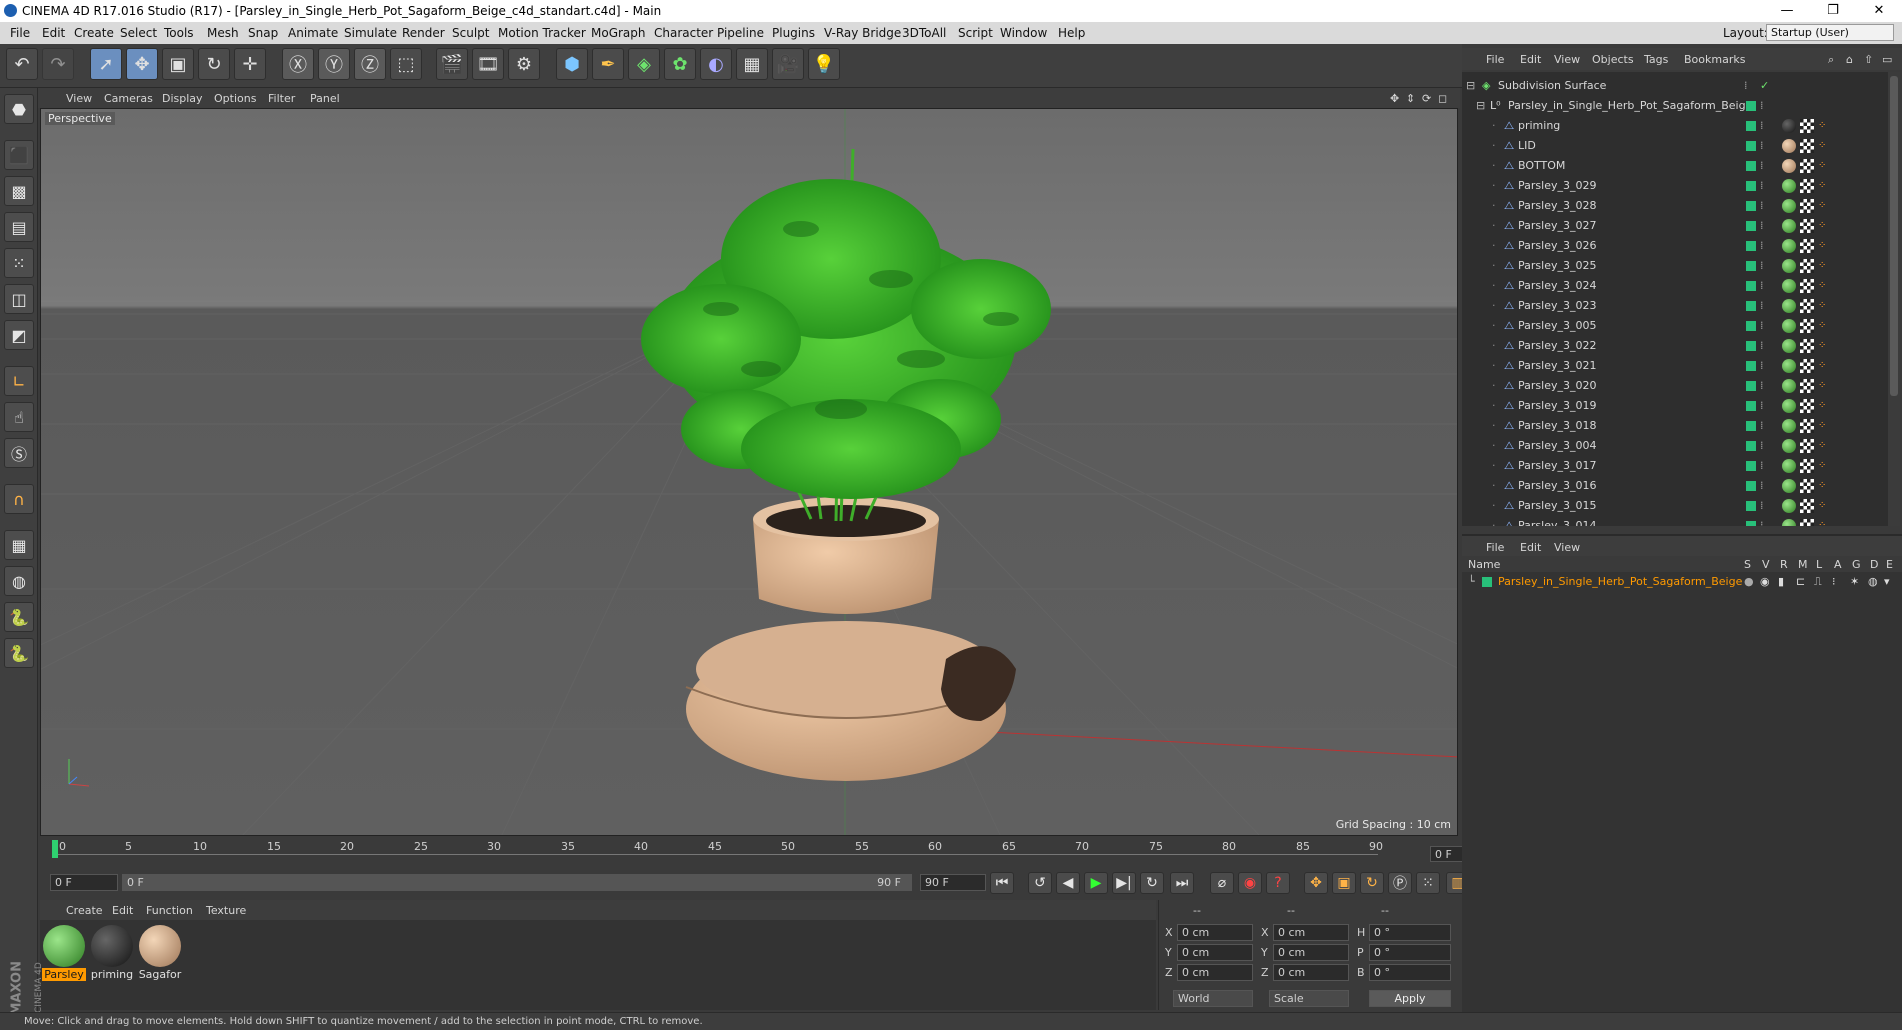 The width and height of the screenshot is (1902, 1030). What do you see at coordinates (79, 98) in the screenshot?
I see `viewport-menu-view: View` at bounding box center [79, 98].